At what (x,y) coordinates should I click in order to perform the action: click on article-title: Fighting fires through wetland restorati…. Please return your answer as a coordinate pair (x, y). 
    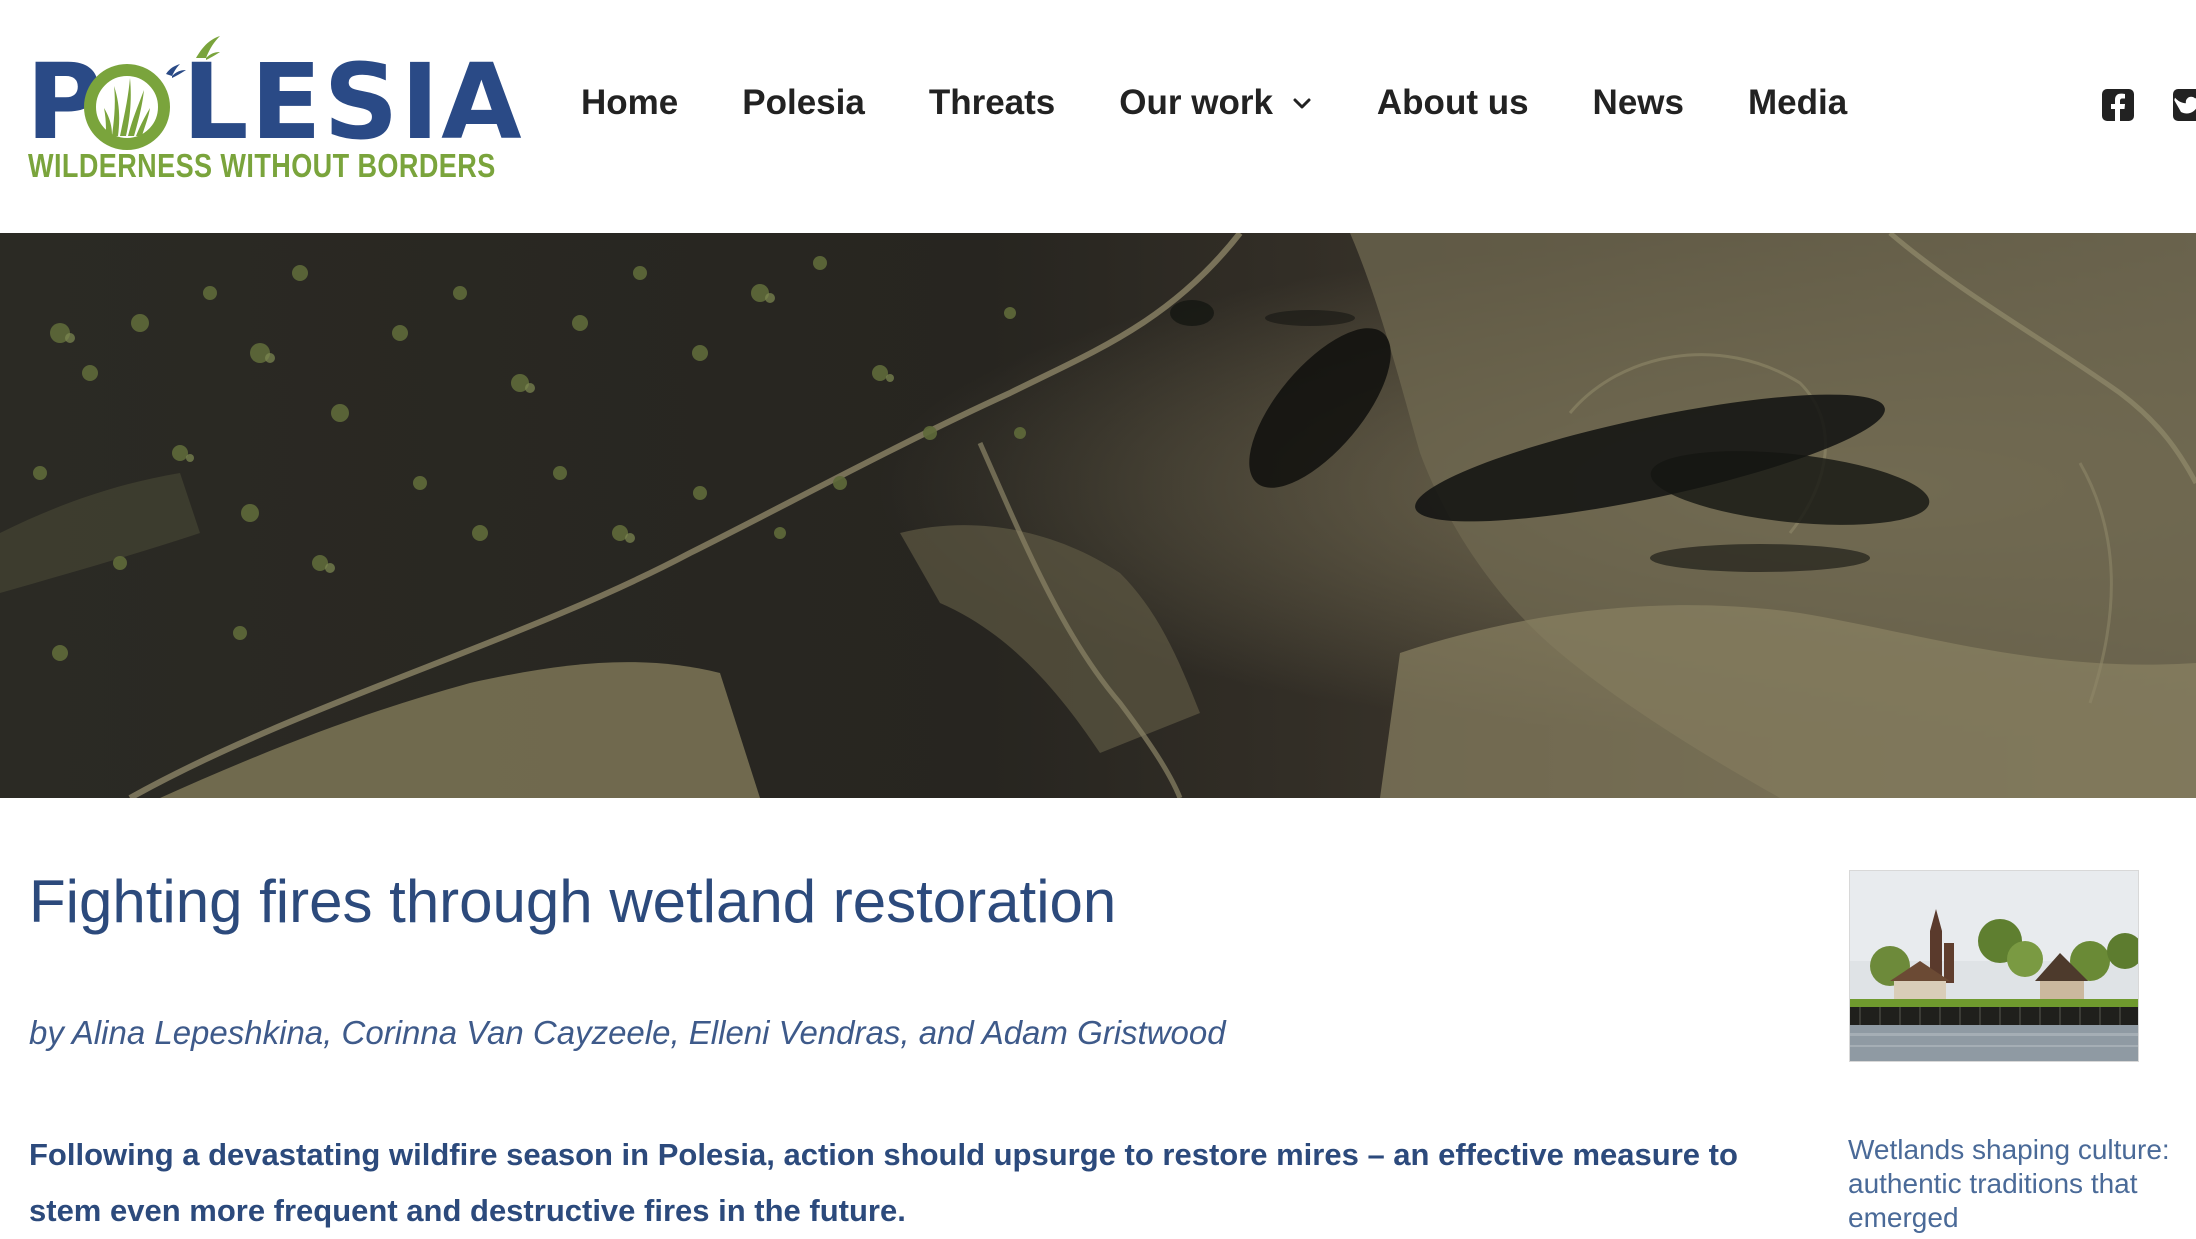
    Looking at the image, I should click on (573, 901).